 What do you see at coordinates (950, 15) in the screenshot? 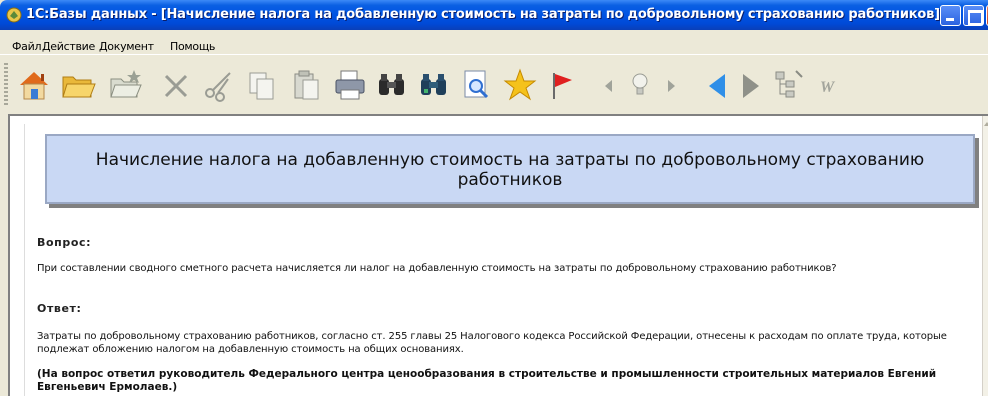
I see `minimize-button` at bounding box center [950, 15].